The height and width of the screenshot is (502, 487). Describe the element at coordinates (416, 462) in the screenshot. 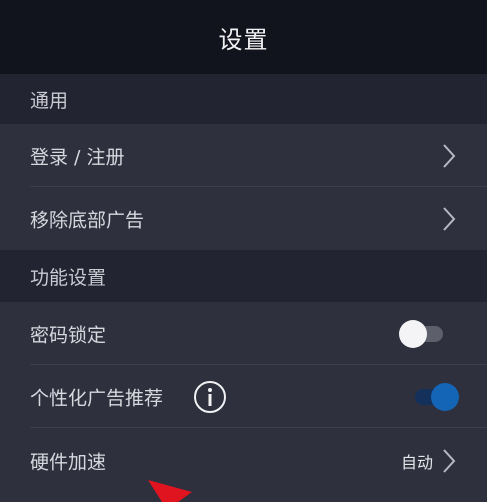

I see `hardware-acceleration-value: 自动` at that location.